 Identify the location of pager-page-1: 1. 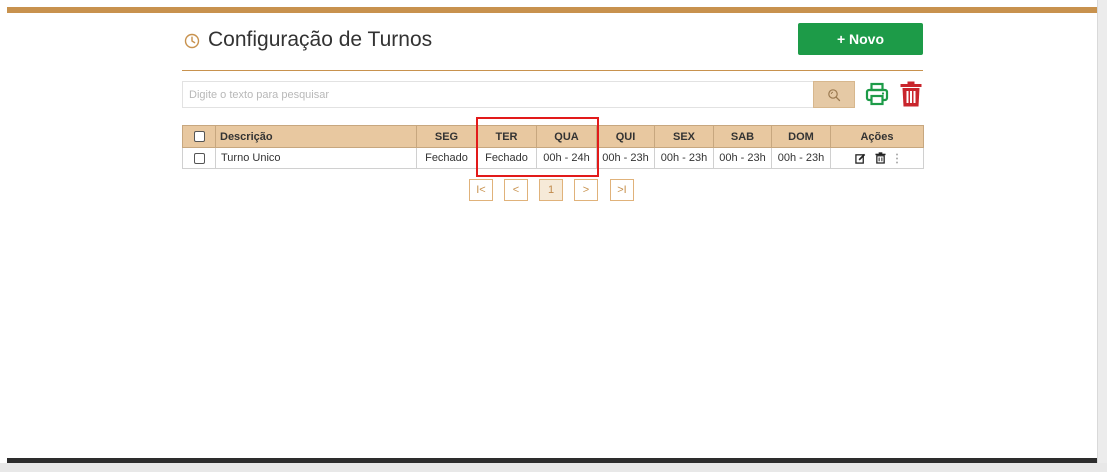
(551, 190).